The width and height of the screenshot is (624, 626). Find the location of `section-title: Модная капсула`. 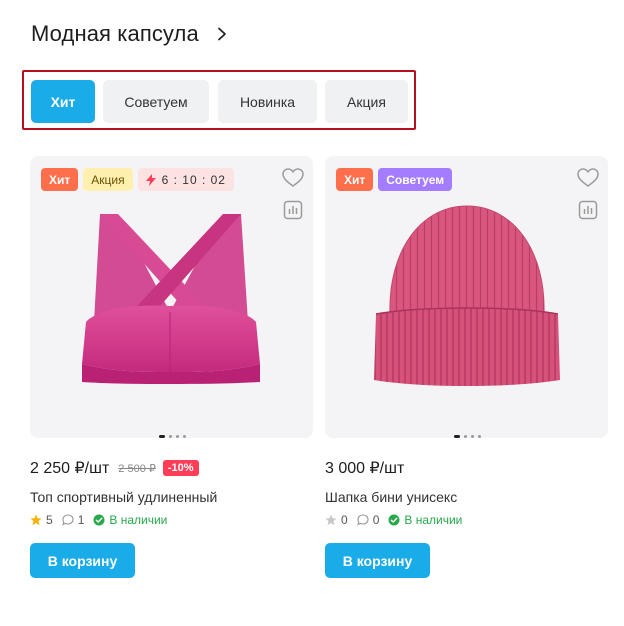

section-title: Модная капсула is located at coordinates (115, 34).